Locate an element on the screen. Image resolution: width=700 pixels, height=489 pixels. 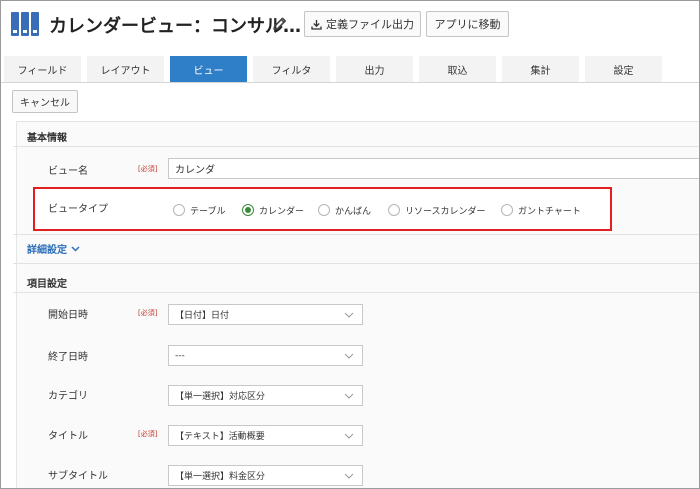
radio-label: かんばん is located at coordinates (353, 211).